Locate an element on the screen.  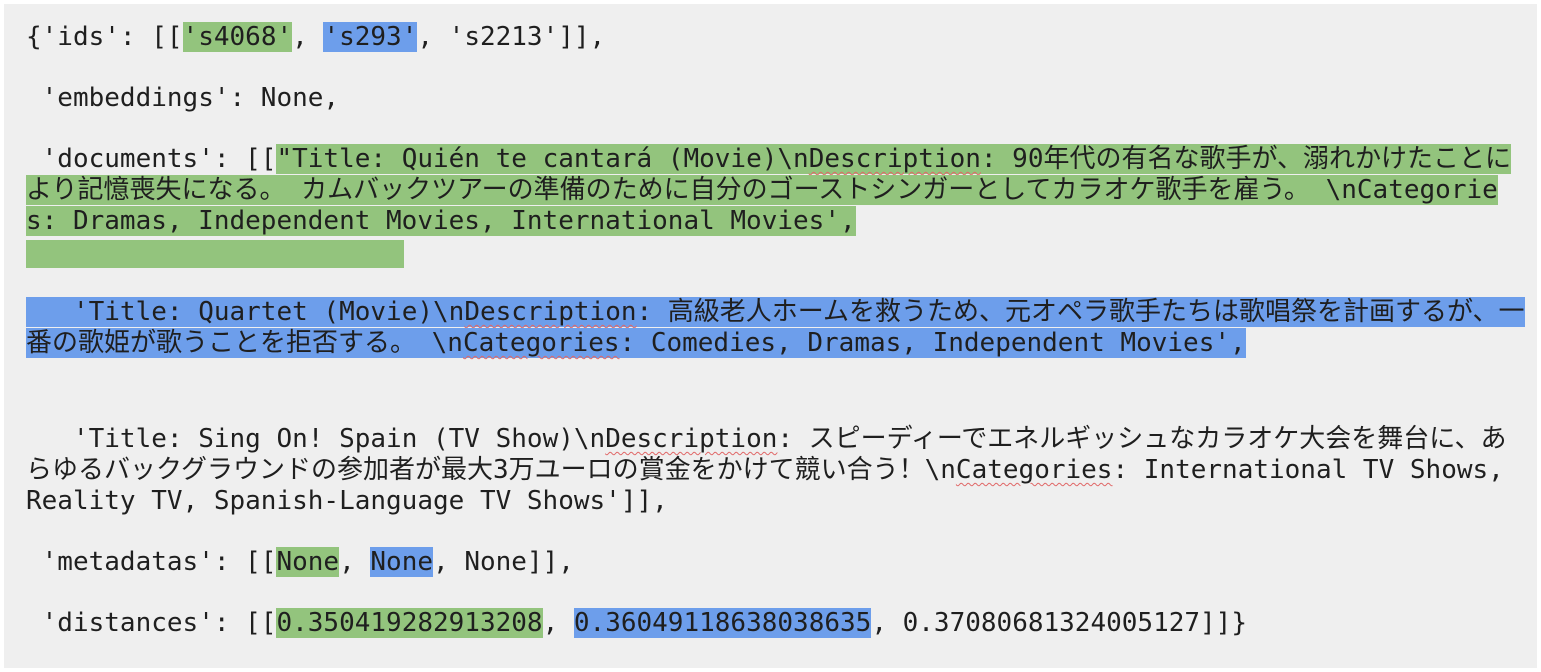
distances-prefix: 'distances': [[ is located at coordinates (151, 623).